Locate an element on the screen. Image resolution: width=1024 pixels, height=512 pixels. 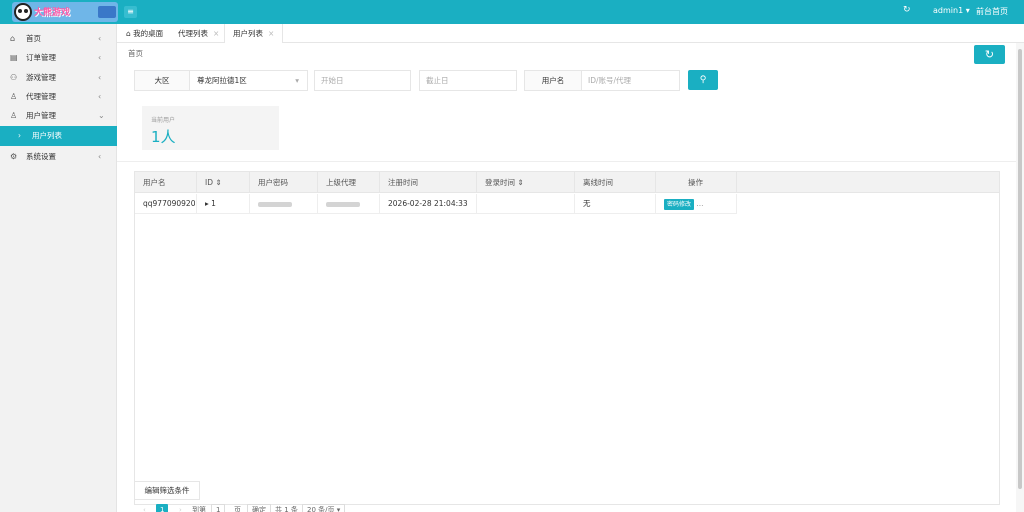
region-label: 大区 is located at coordinates (162, 80).